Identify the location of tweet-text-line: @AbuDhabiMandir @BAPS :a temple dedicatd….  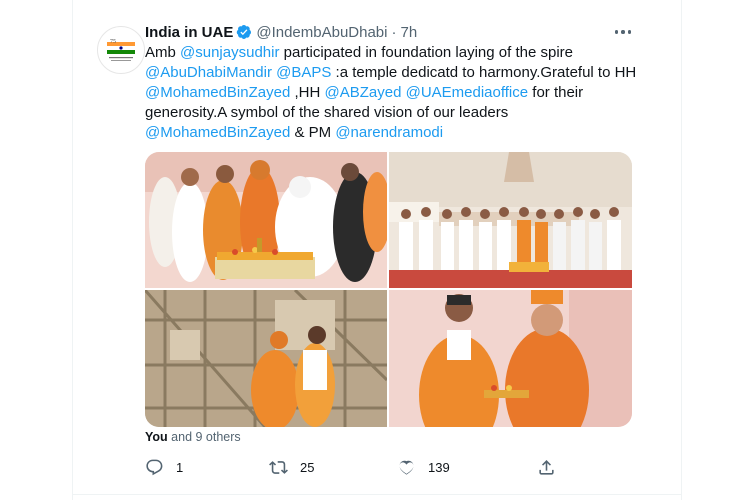
(390, 73).